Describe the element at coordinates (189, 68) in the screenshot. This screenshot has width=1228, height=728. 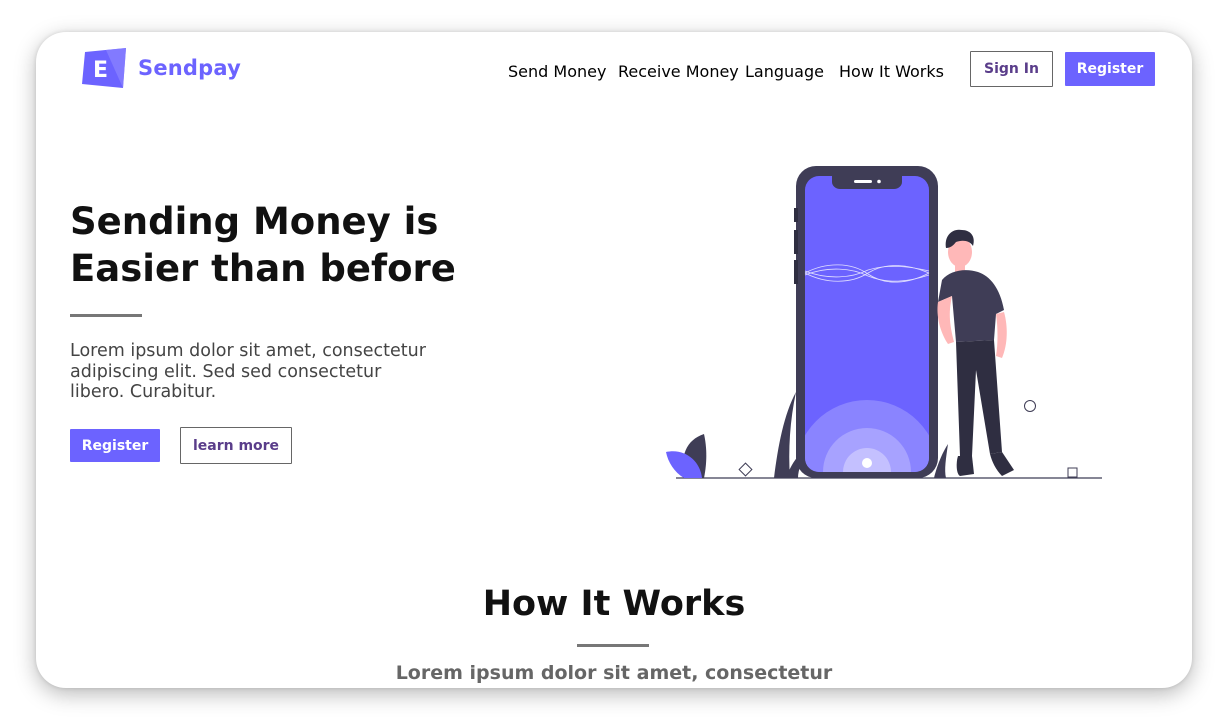
I see `brand-name: Sendpay` at that location.